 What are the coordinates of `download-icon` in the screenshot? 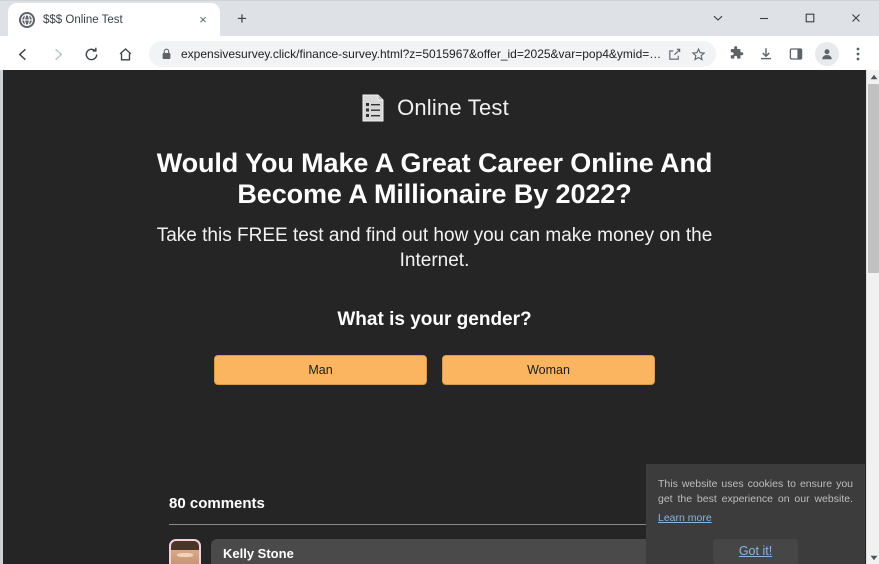 It's located at (766, 54).